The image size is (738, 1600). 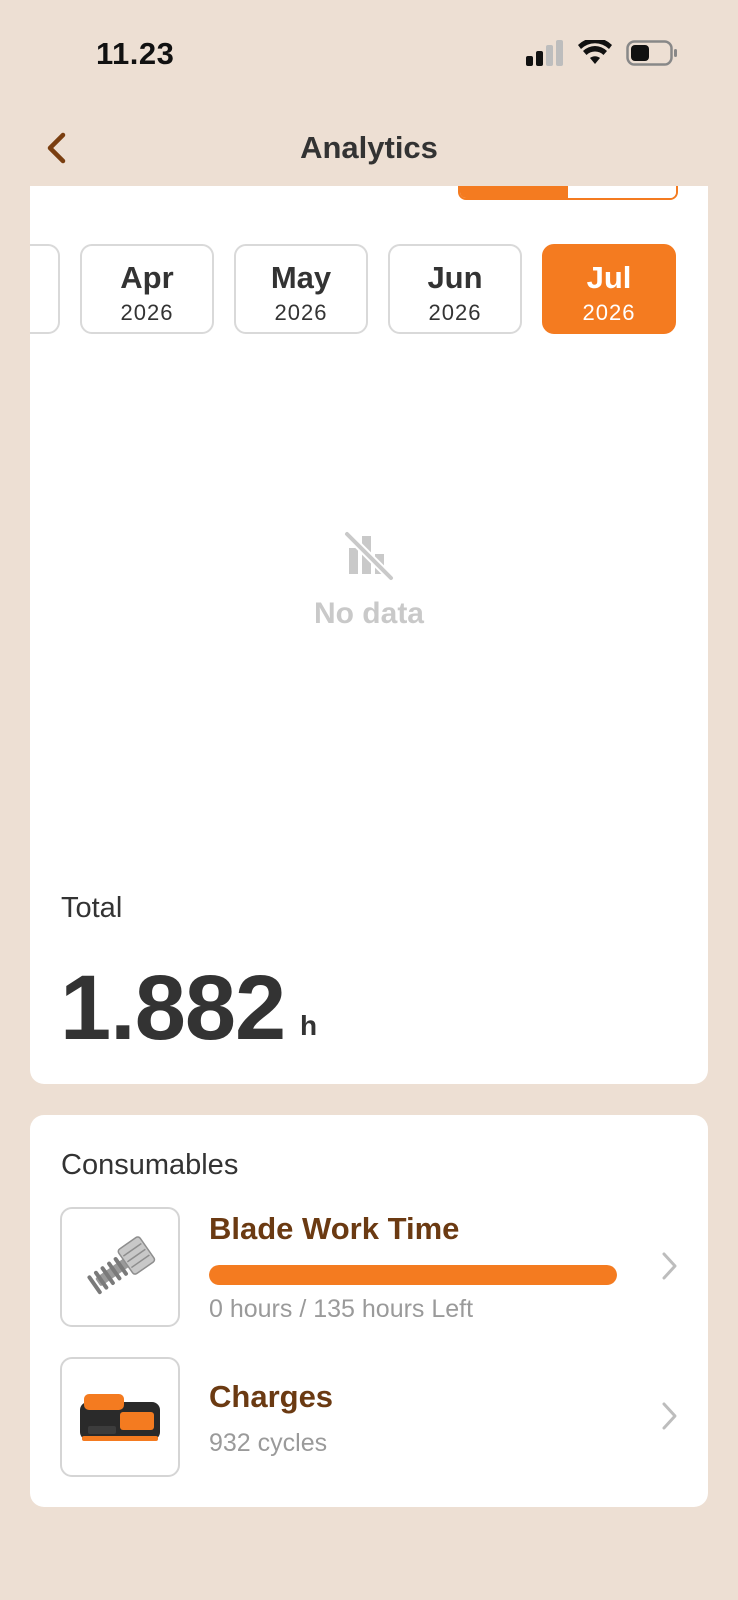 I want to click on battery-pack-image, so click(x=120, y=1417).